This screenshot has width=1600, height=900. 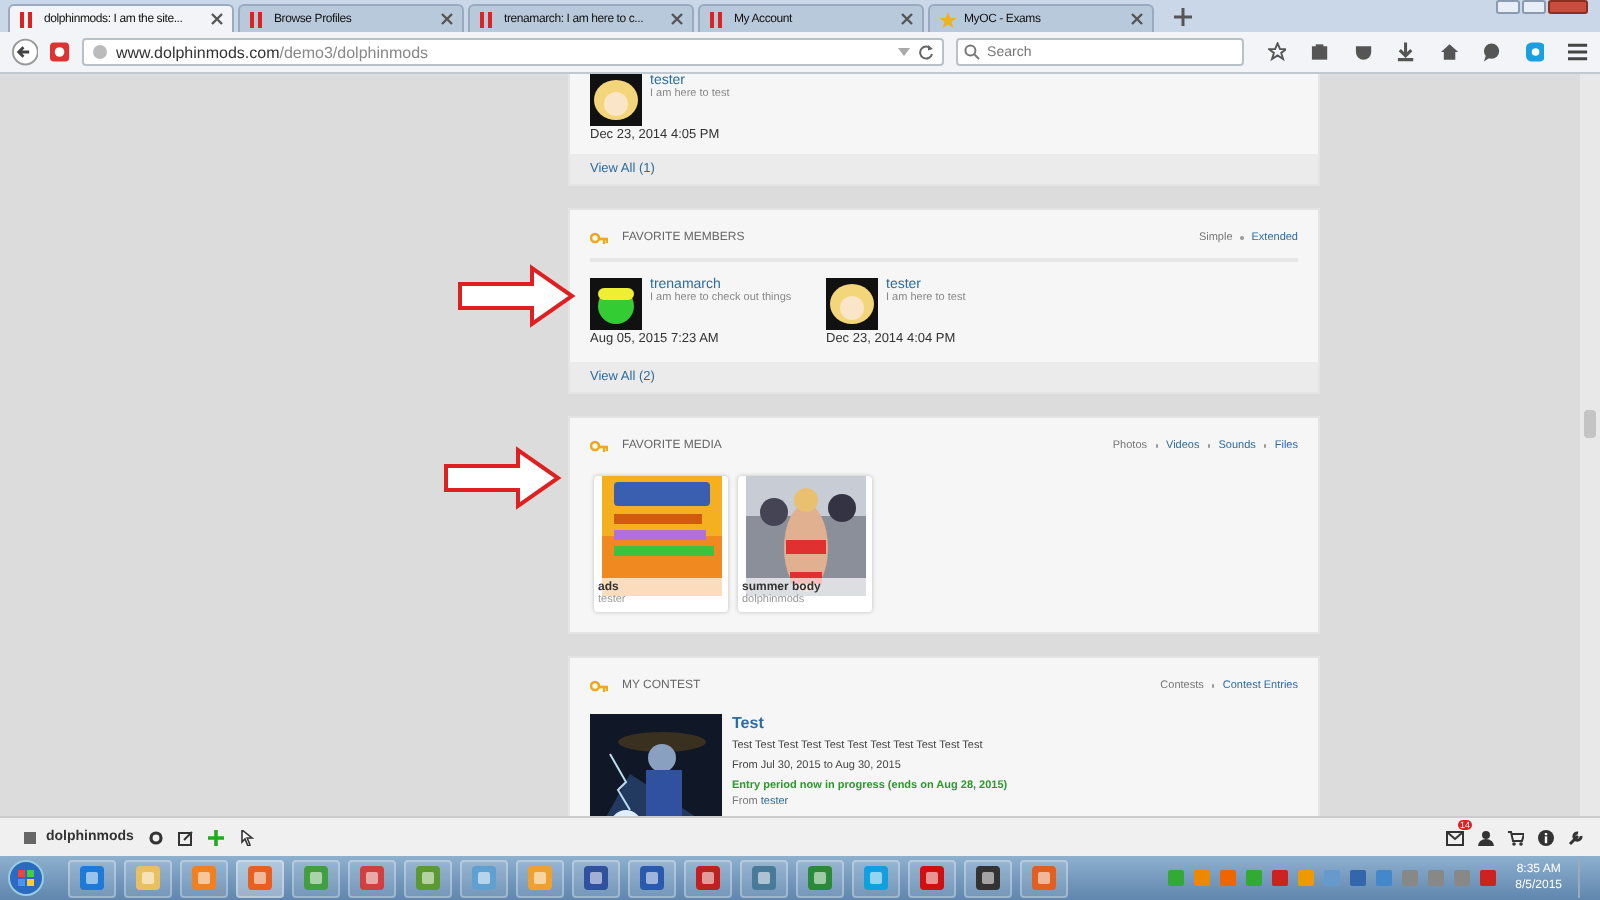 I want to click on contest-title-link: Test, so click(x=870, y=723).